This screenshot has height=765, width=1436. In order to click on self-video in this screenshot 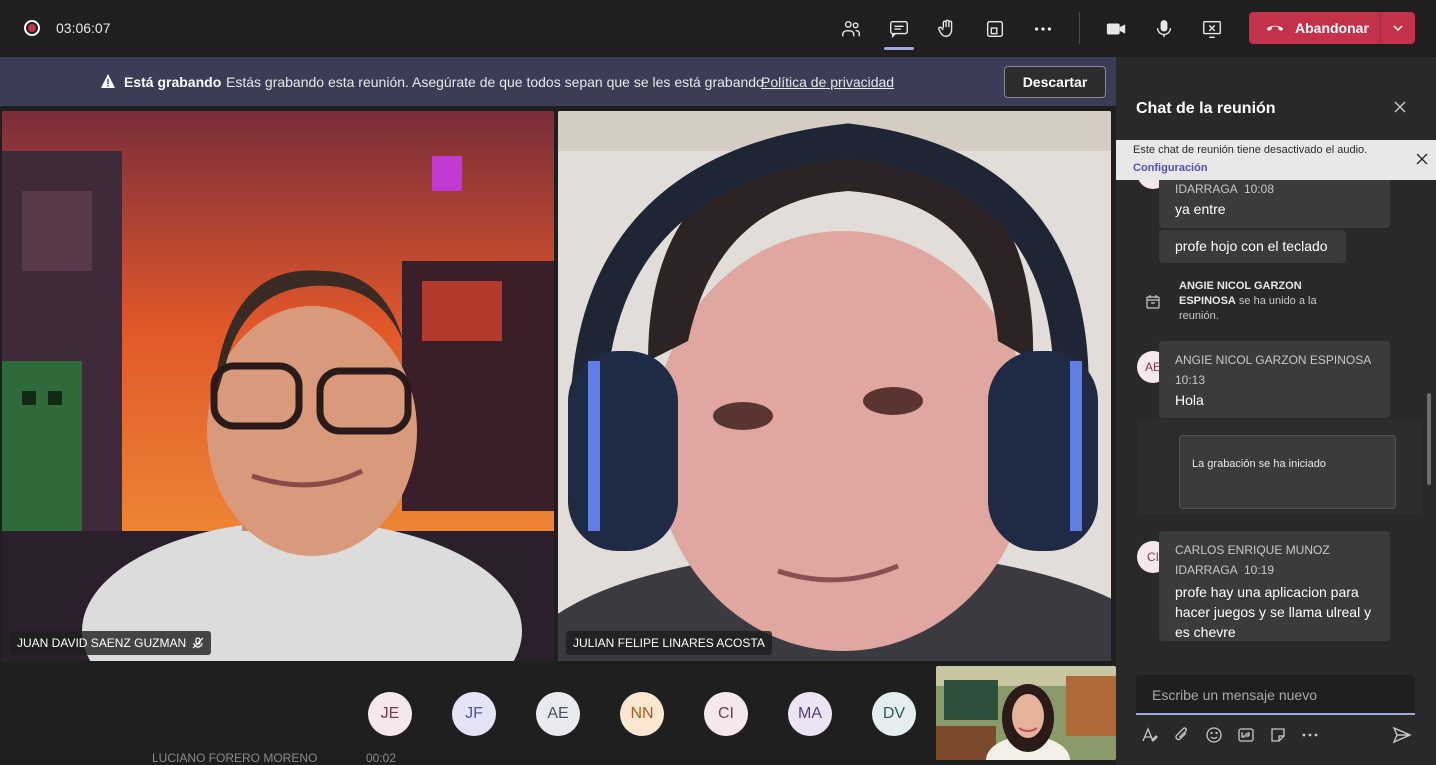, I will do `click(1026, 713)`.